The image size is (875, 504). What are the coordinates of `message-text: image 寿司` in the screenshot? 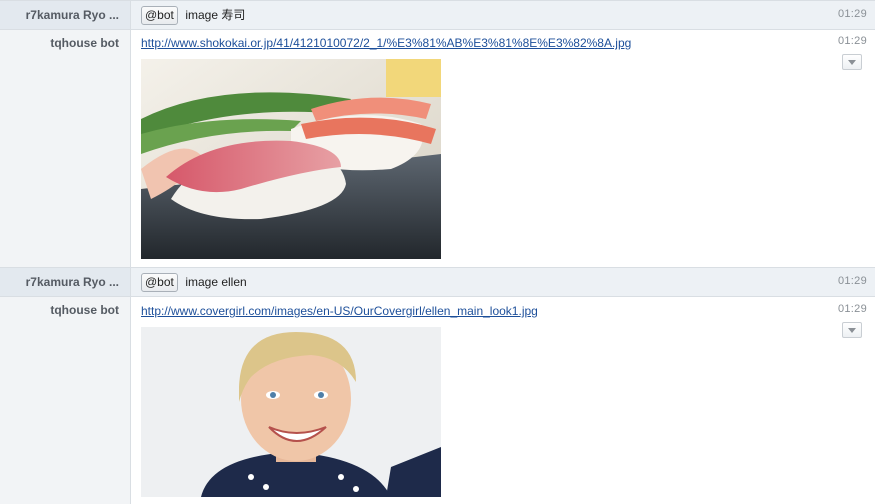 It's located at (215, 15).